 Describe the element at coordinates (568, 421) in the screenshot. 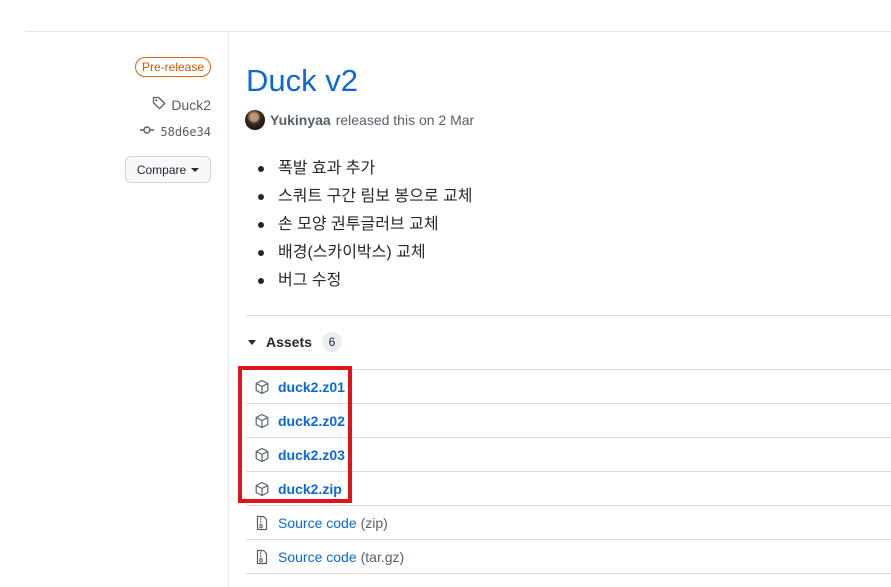

I see `asset-row: duck2.z02` at that location.